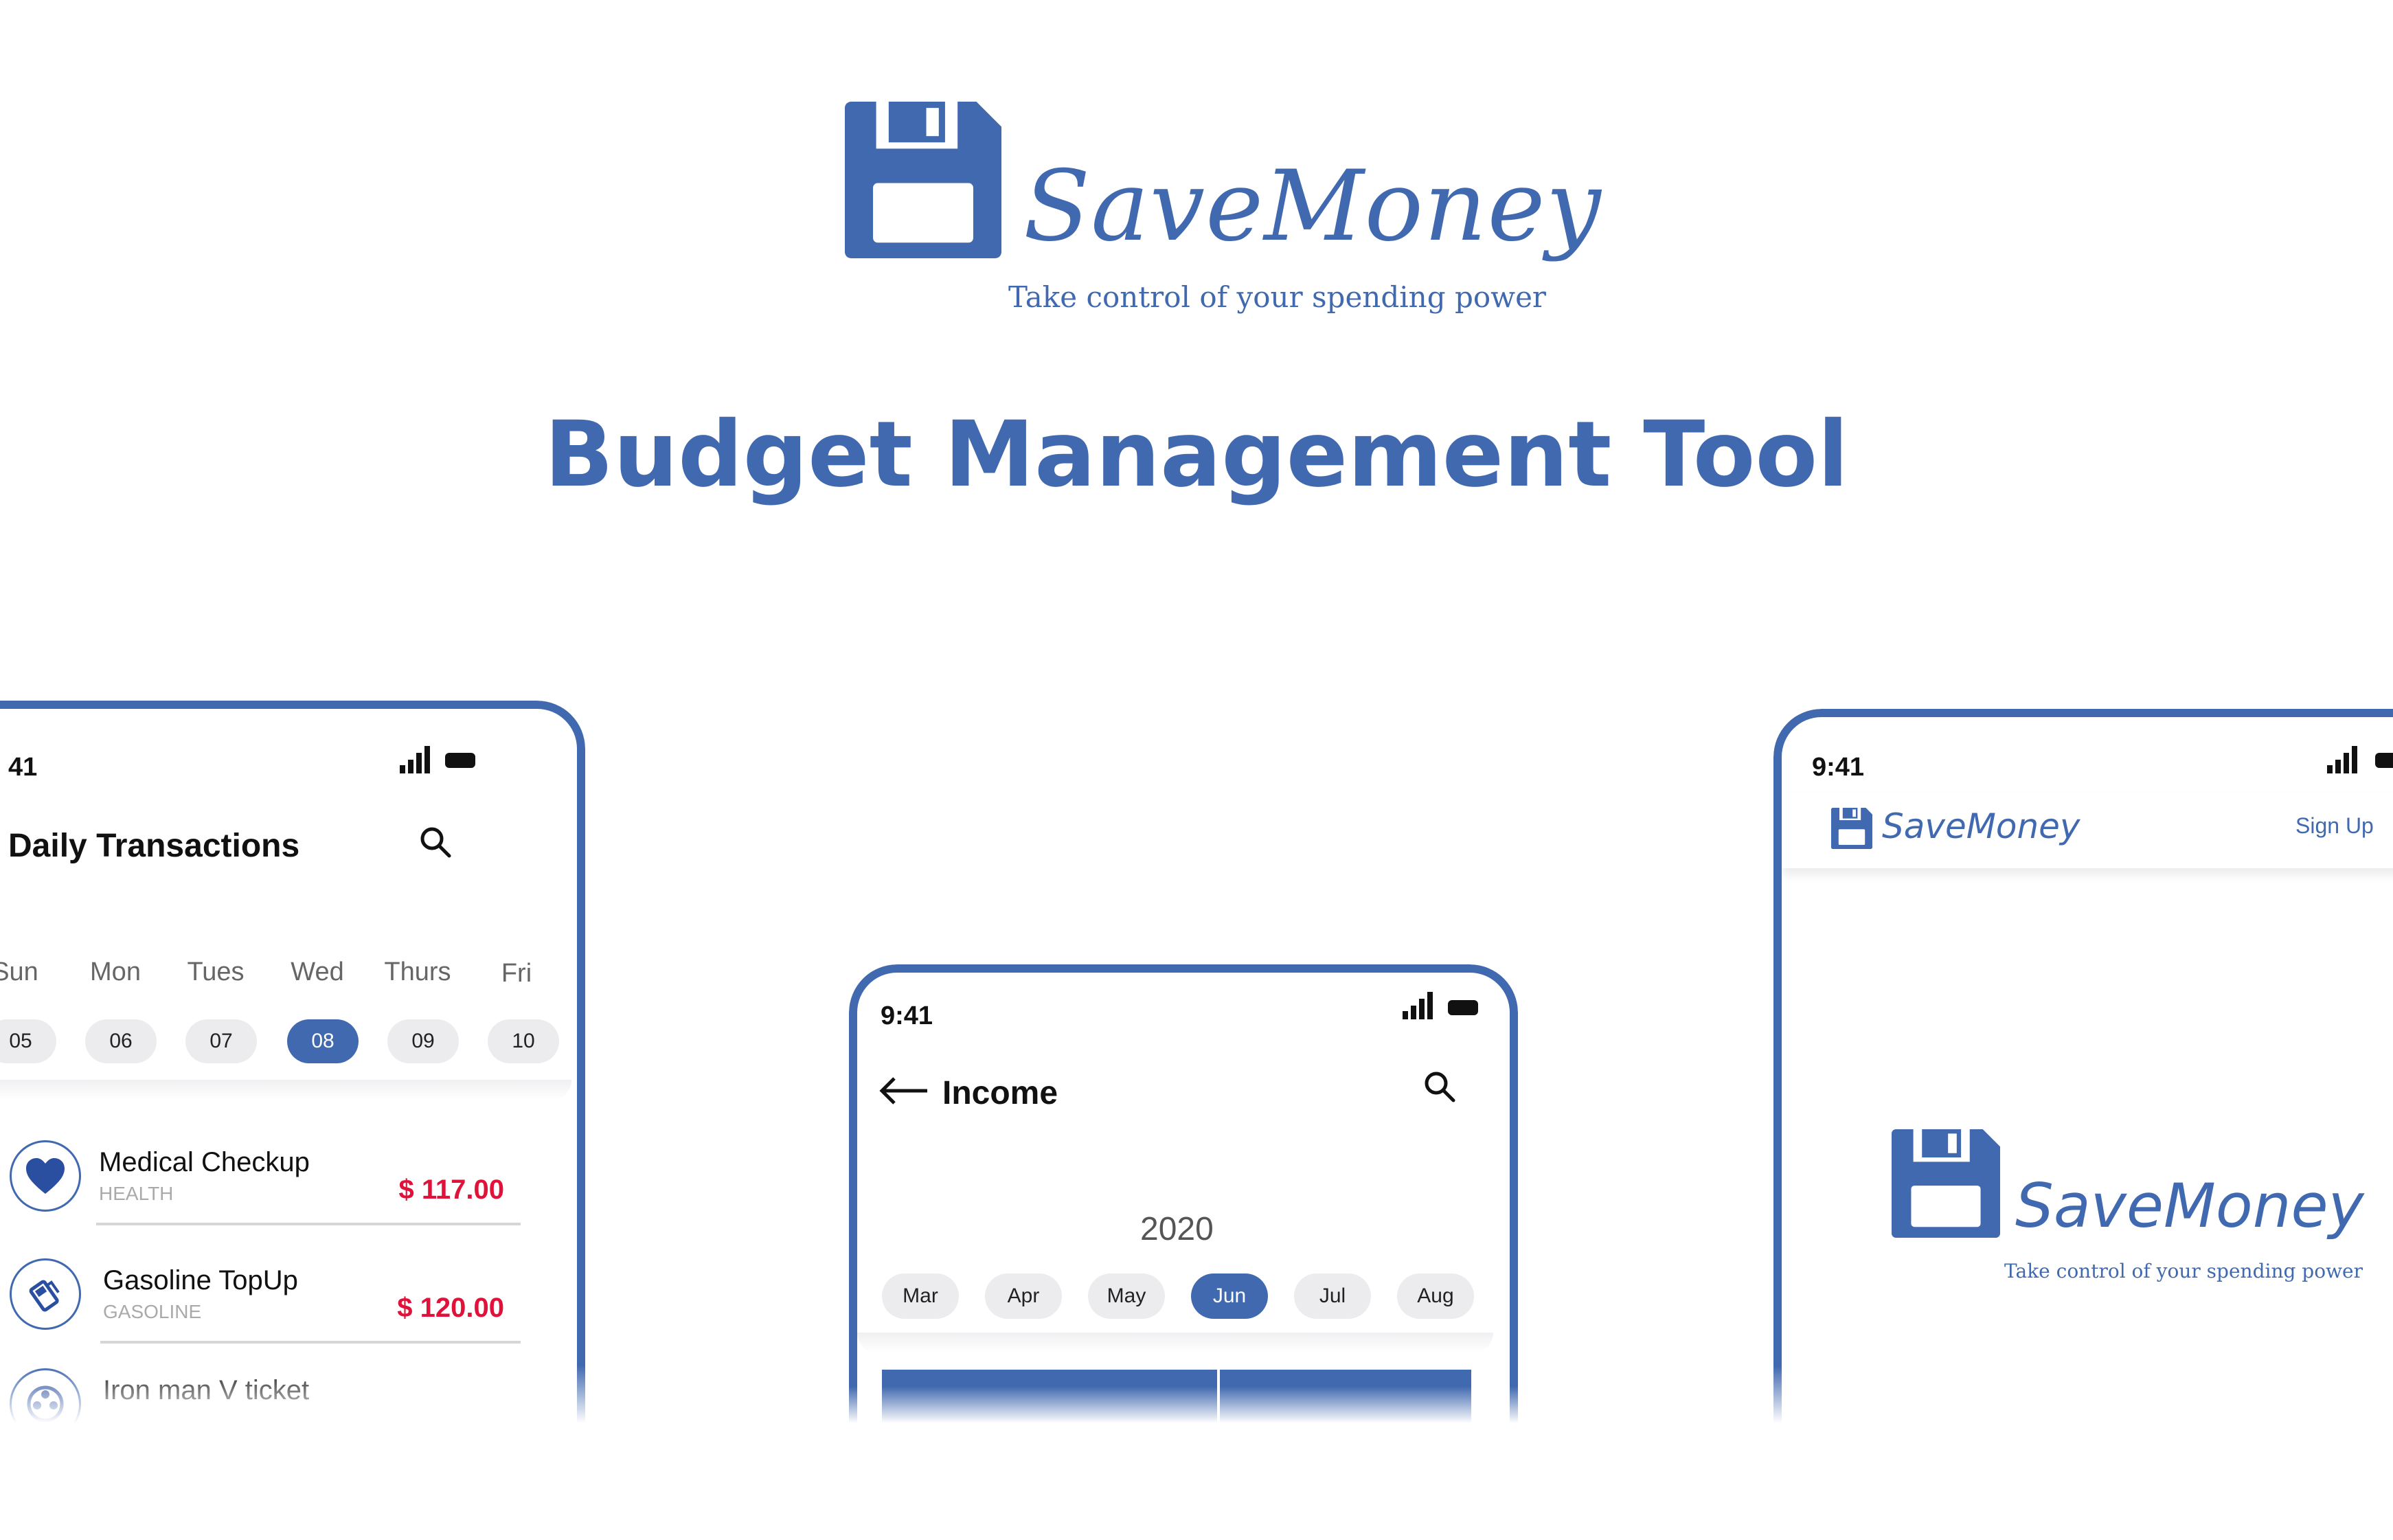 The width and height of the screenshot is (2393, 1540). I want to click on day-label-sun: Sun, so click(19, 972).